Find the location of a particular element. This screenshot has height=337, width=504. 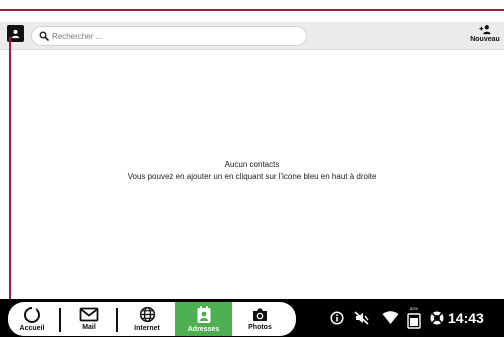

battery-percentage: 82% is located at coordinates (413, 308).